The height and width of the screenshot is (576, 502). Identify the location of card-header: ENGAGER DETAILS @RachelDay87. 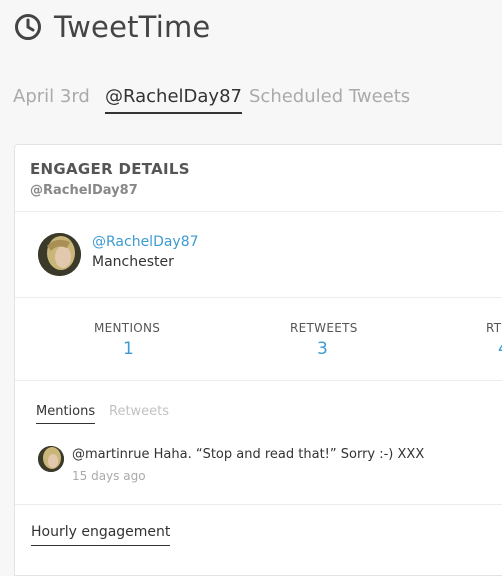
(110, 179).